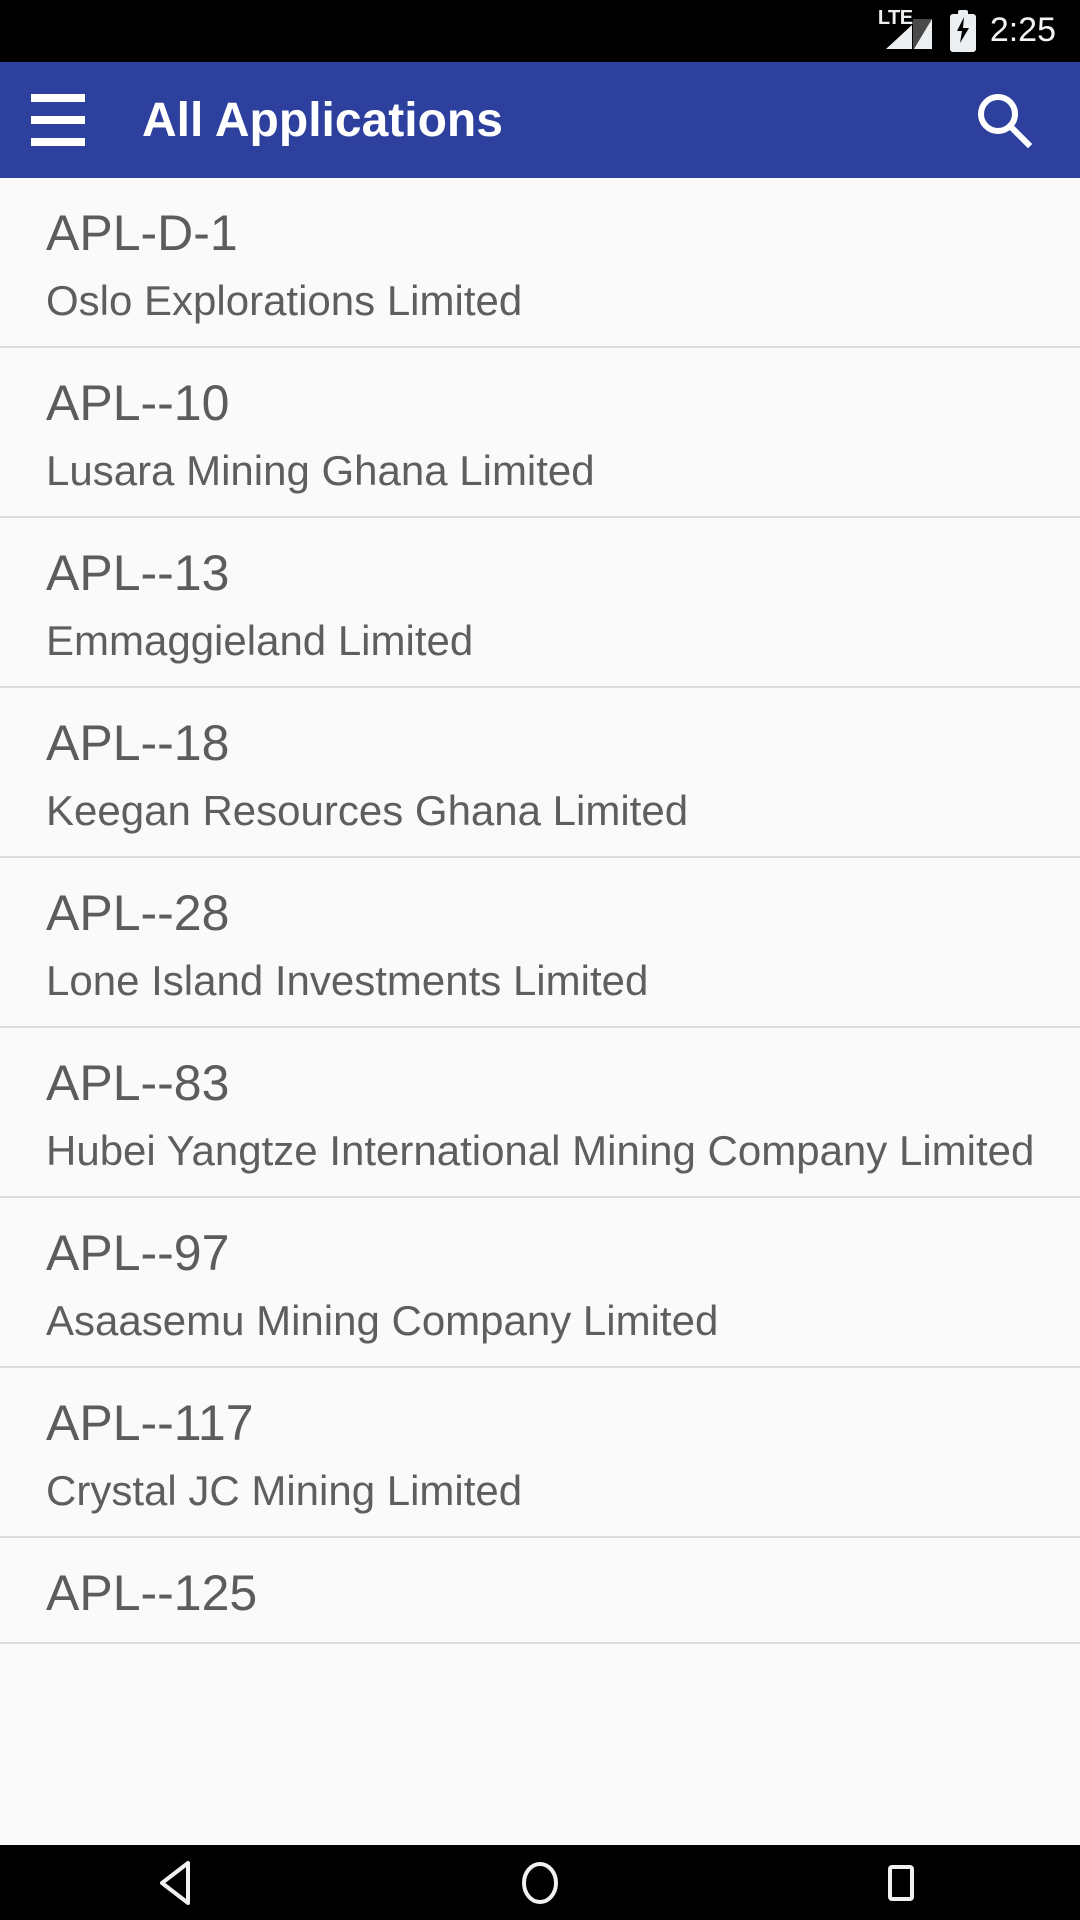  Describe the element at coordinates (382, 1320) in the screenshot. I see `company-name: Asaasemu Mining Company Limited` at that location.